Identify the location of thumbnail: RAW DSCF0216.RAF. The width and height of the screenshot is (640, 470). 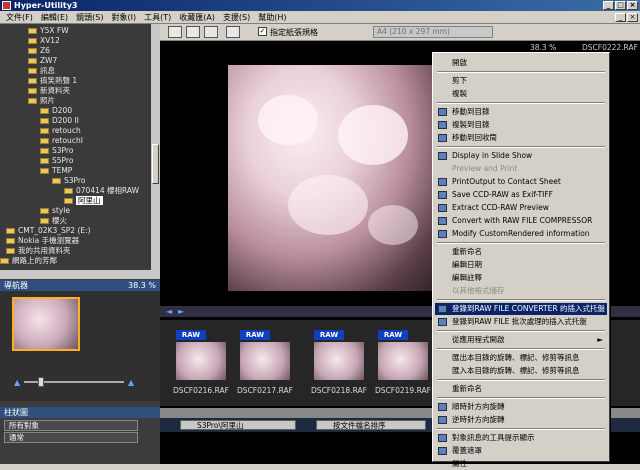
(201, 367).